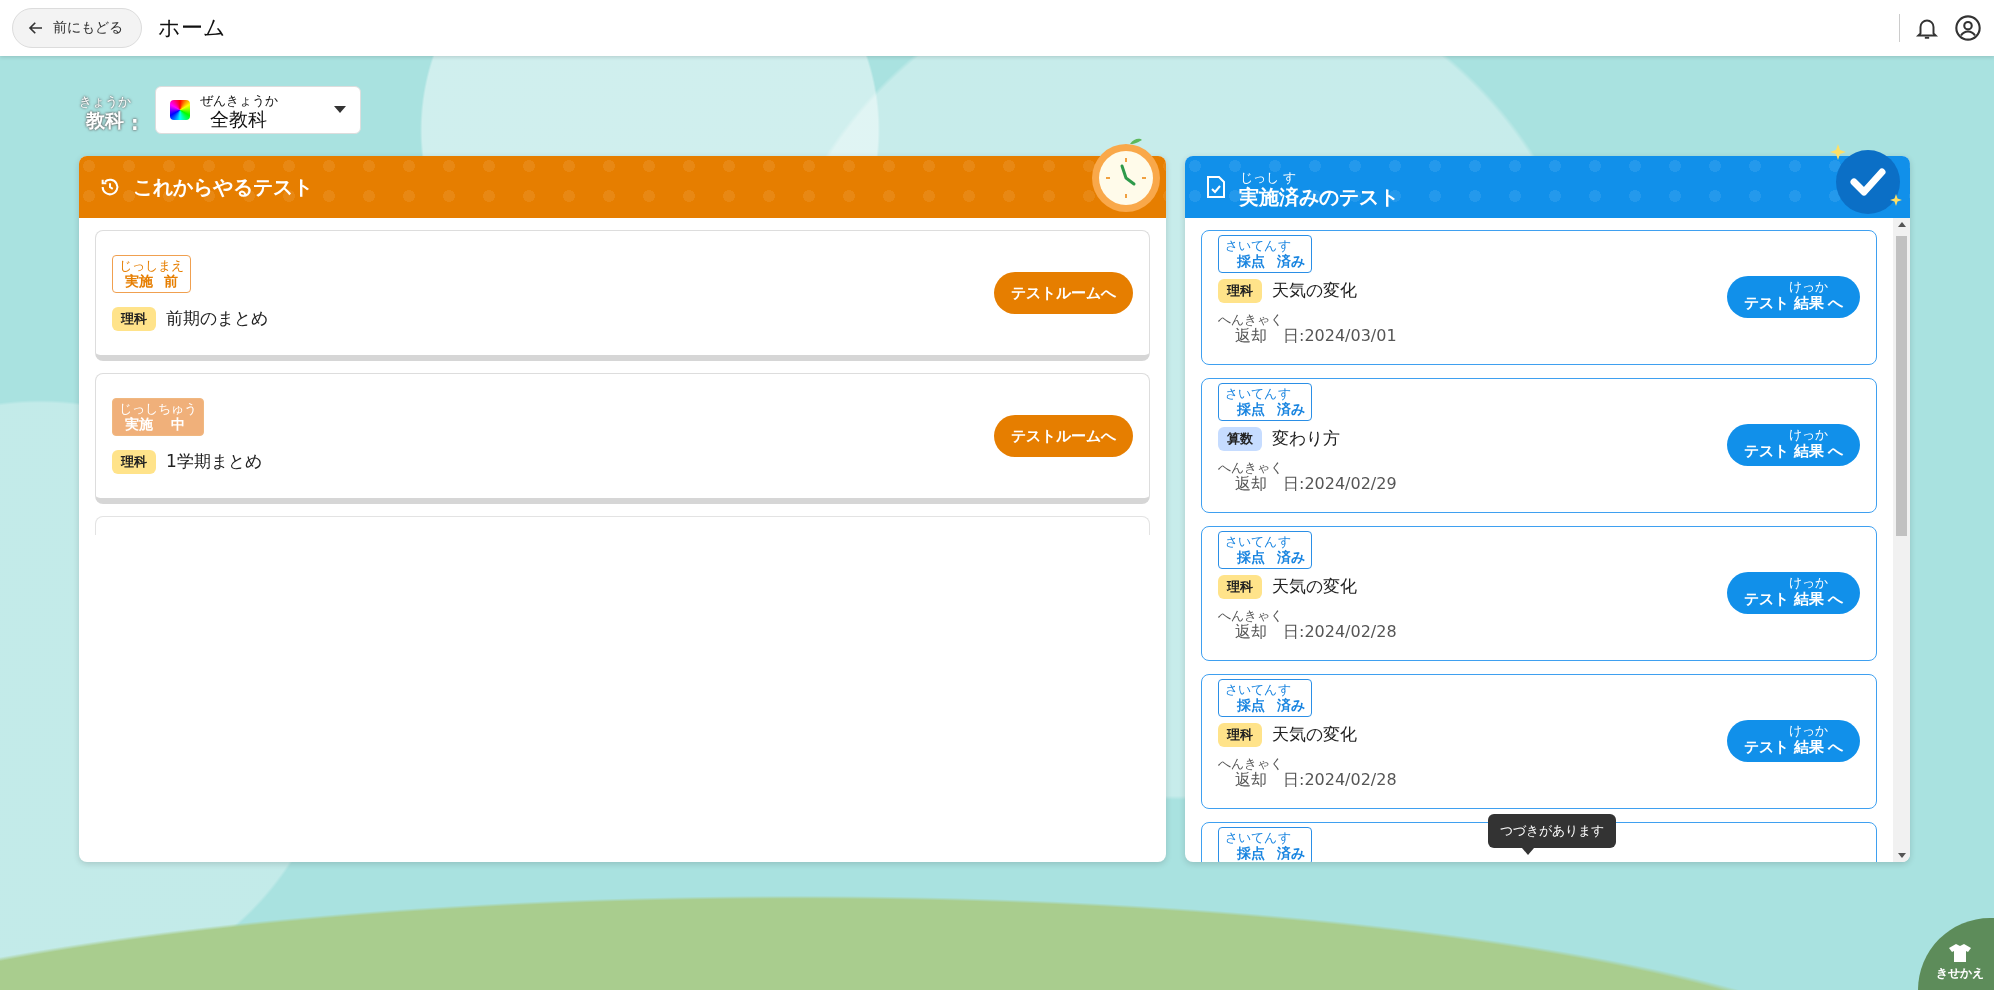 The height and width of the screenshot is (990, 1994). Describe the element at coordinates (1307, 328) in the screenshot. I see `return-date: へんきゃく 返却 日:2024/03/01` at that location.